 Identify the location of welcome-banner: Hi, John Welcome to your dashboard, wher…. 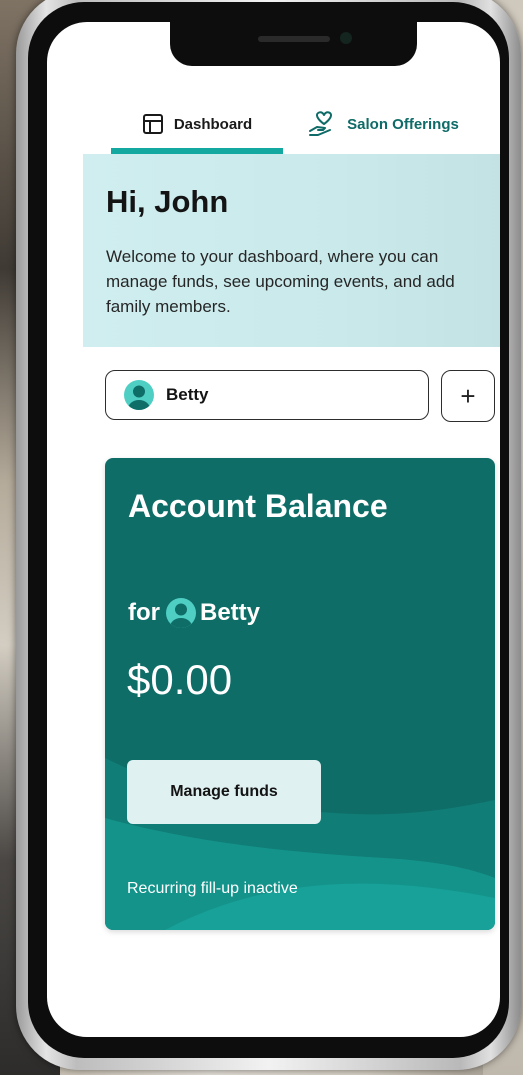
(291, 250).